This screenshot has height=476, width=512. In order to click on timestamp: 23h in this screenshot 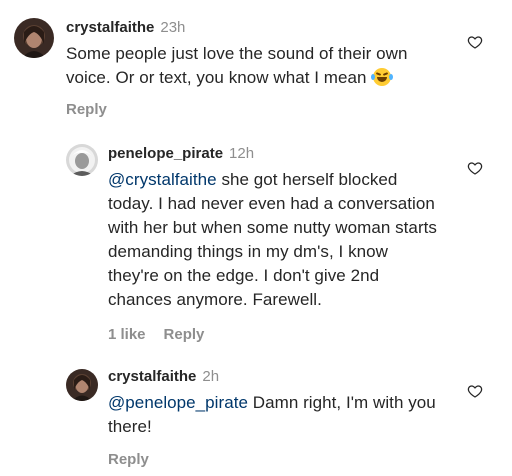, I will do `click(172, 27)`.